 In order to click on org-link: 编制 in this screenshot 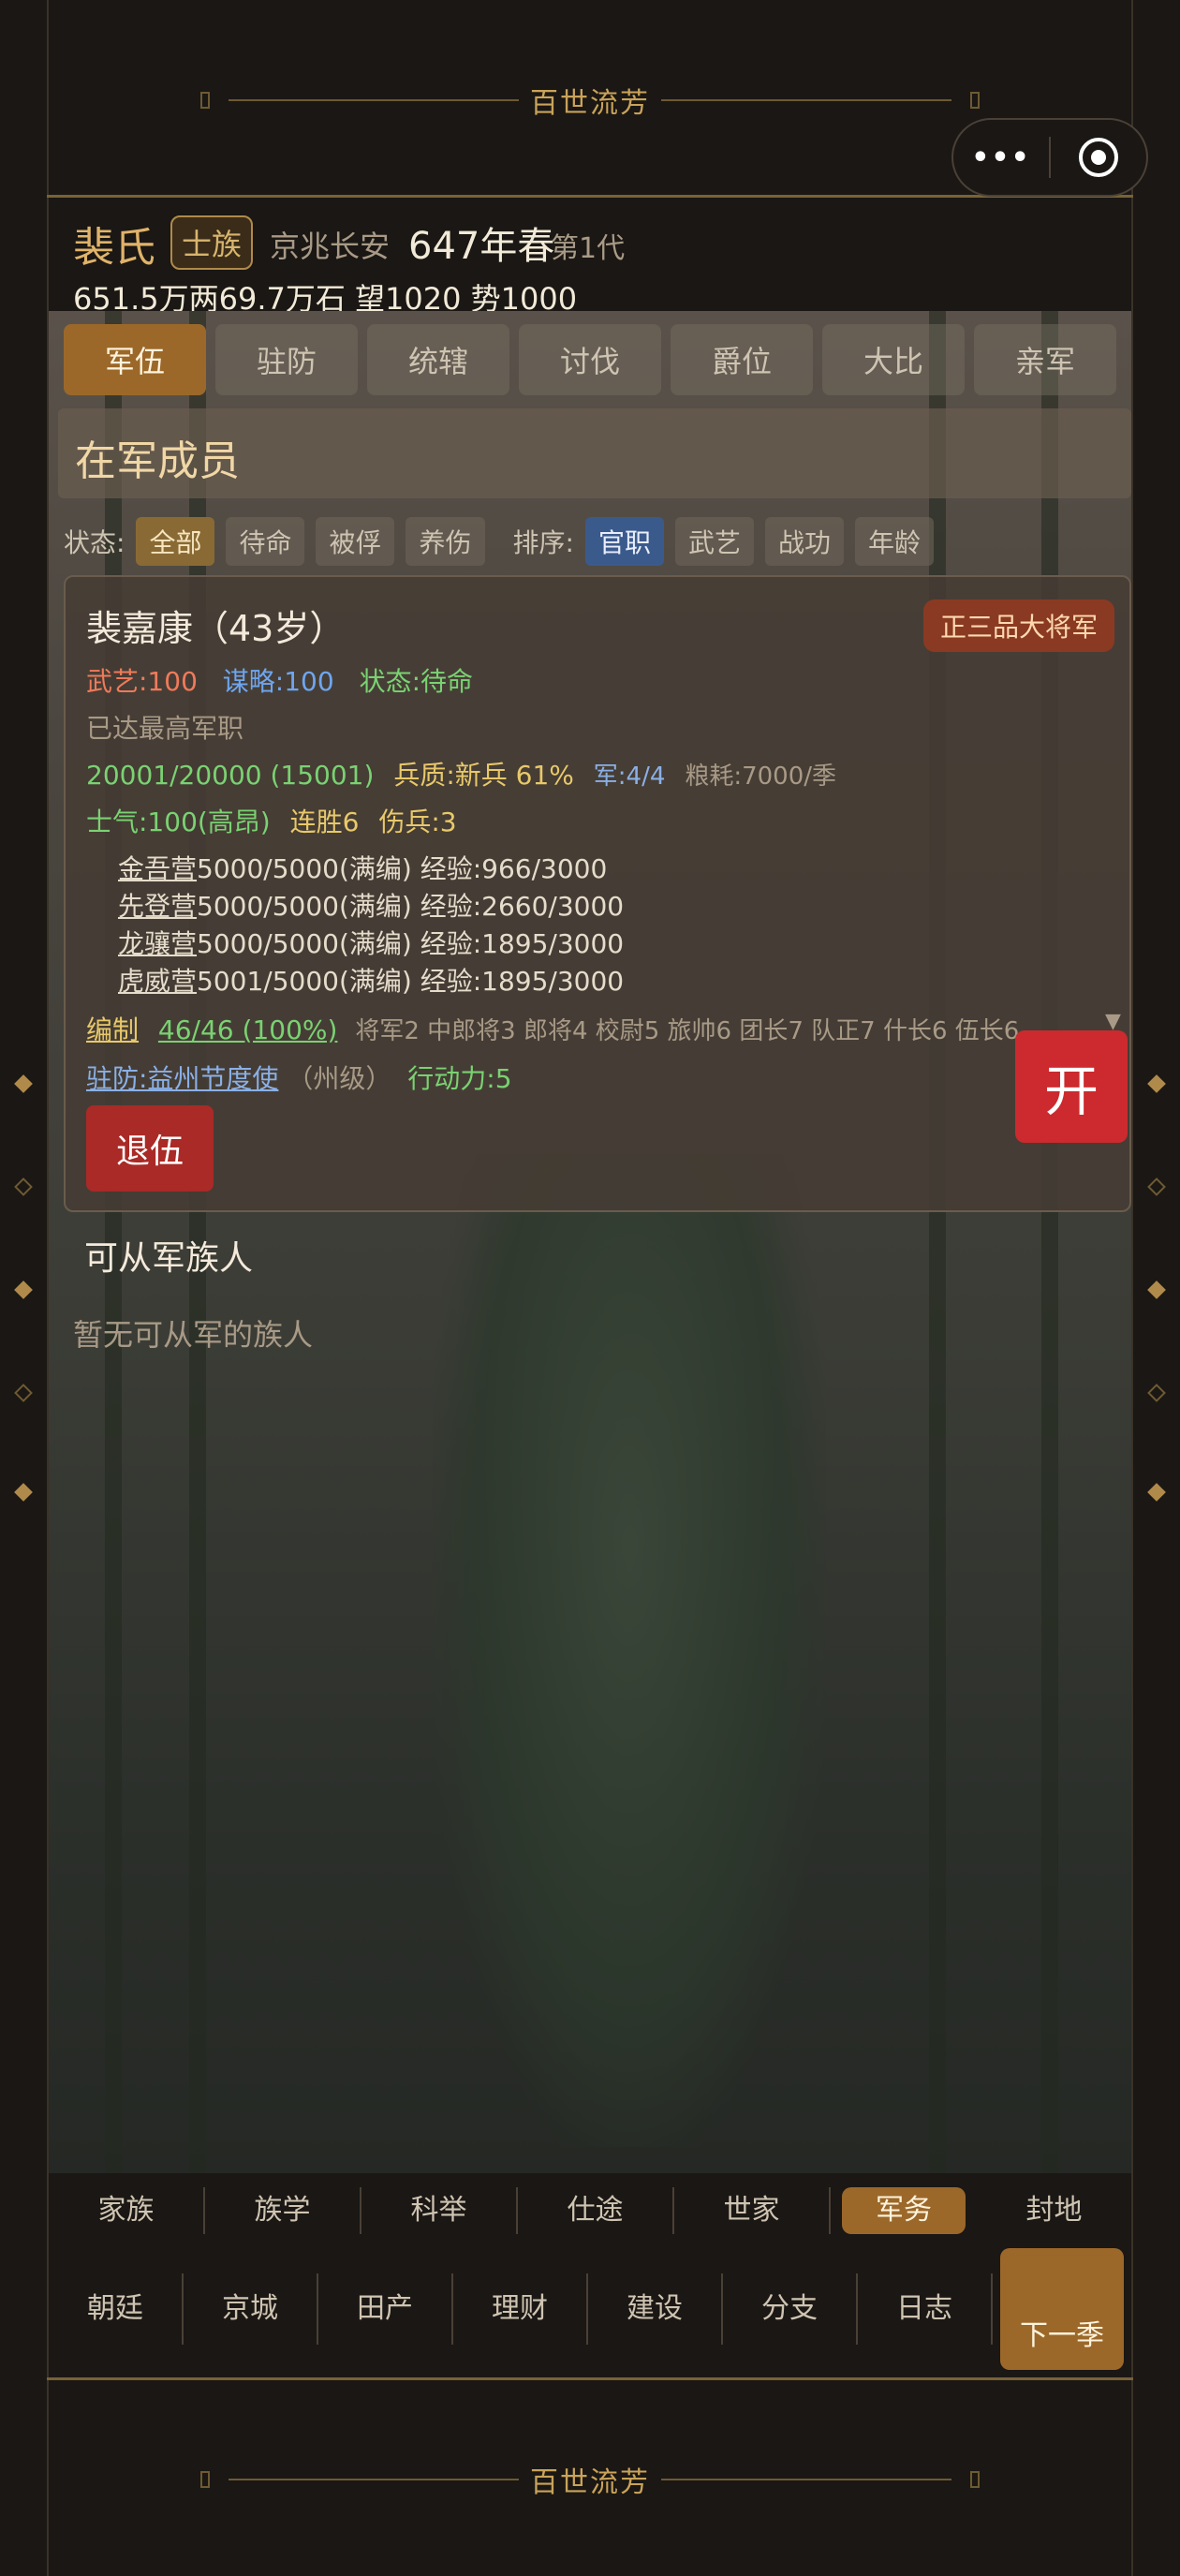, I will do `click(113, 1029)`.